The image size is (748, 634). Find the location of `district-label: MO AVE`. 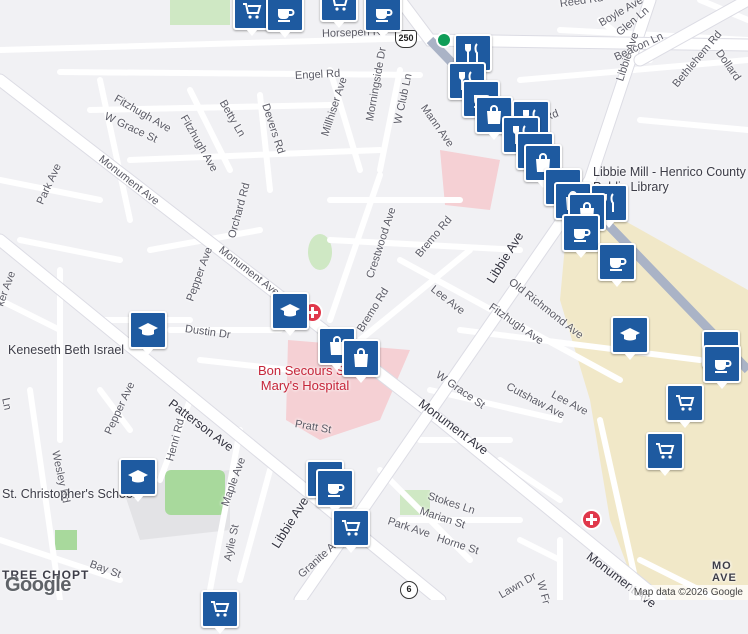

district-label: MO AVE is located at coordinates (724, 572).